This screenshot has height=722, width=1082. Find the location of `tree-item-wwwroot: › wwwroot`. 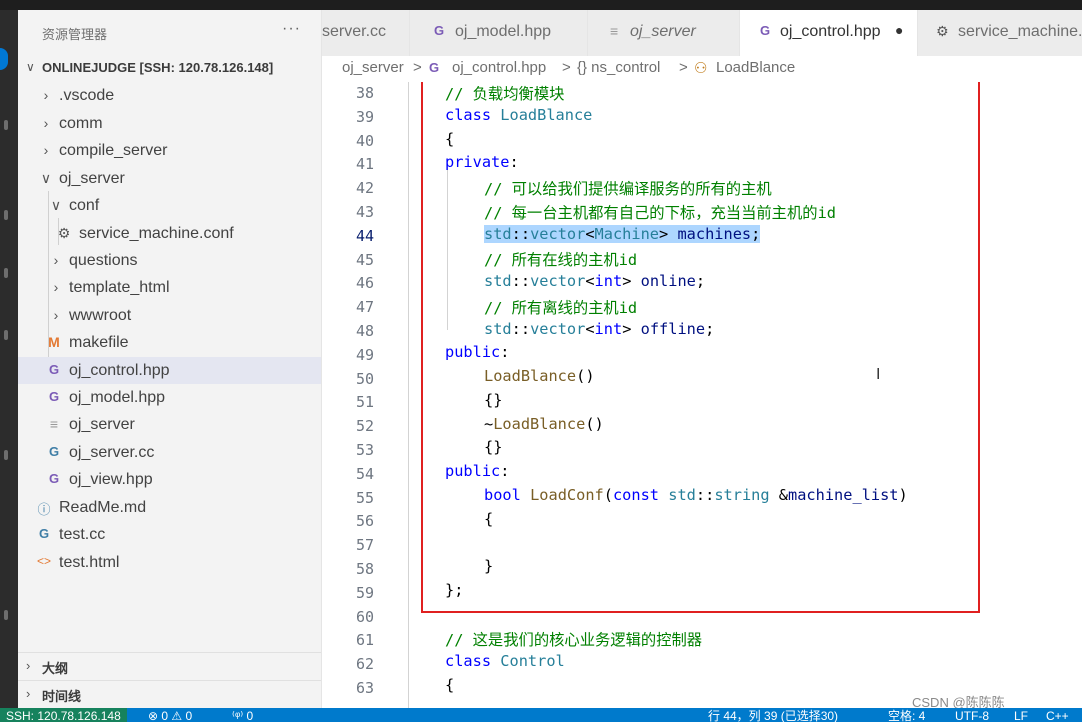

tree-item-wwwroot: › wwwroot is located at coordinates (169, 315).